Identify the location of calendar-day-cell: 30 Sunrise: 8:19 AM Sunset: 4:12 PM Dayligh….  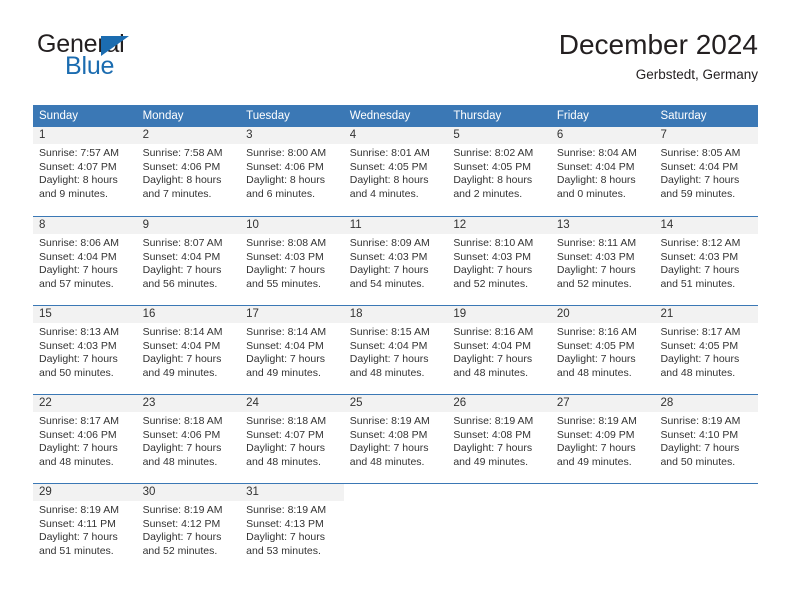
(188, 528).